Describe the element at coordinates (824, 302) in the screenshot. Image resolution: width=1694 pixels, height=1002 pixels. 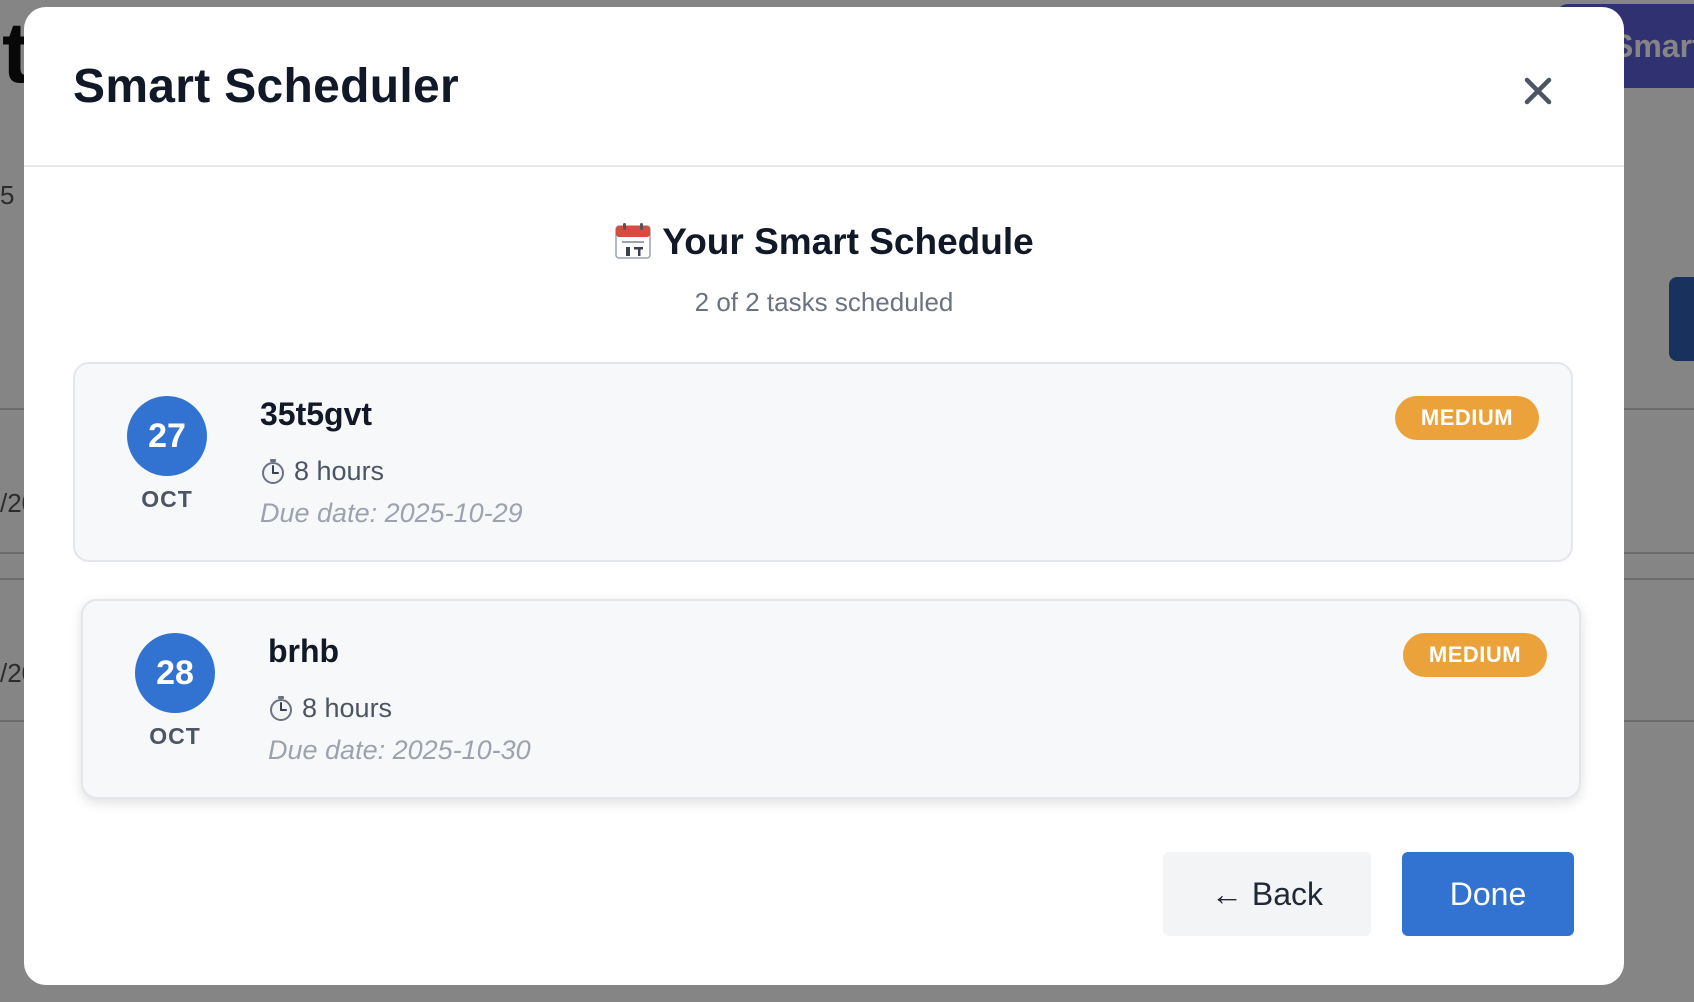
I see `schedule-summary: 2 of 2 tasks scheduled` at that location.